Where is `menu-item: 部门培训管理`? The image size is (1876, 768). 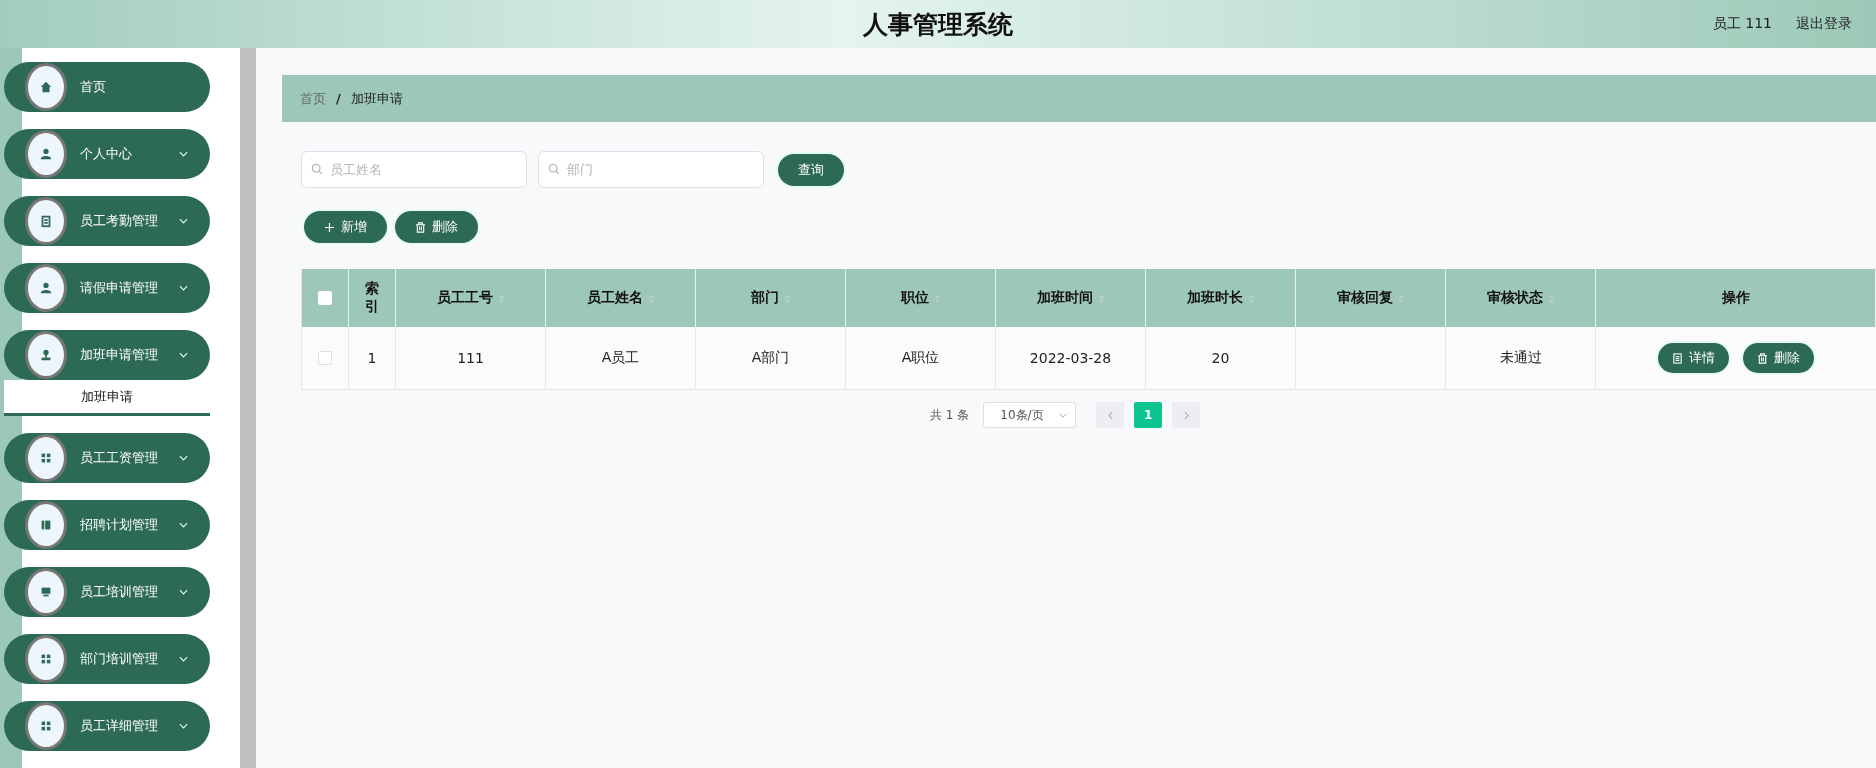
menu-item: 部门培训管理 is located at coordinates (107, 659).